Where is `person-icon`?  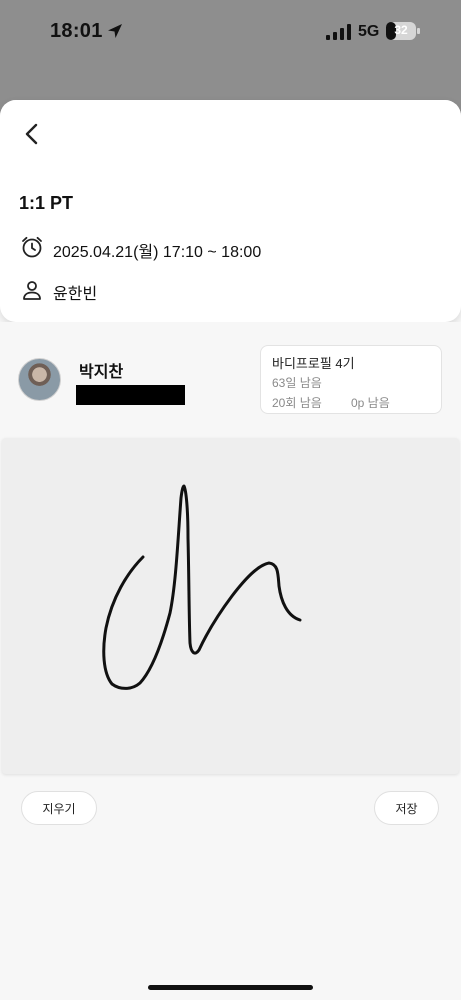 person-icon is located at coordinates (32, 290).